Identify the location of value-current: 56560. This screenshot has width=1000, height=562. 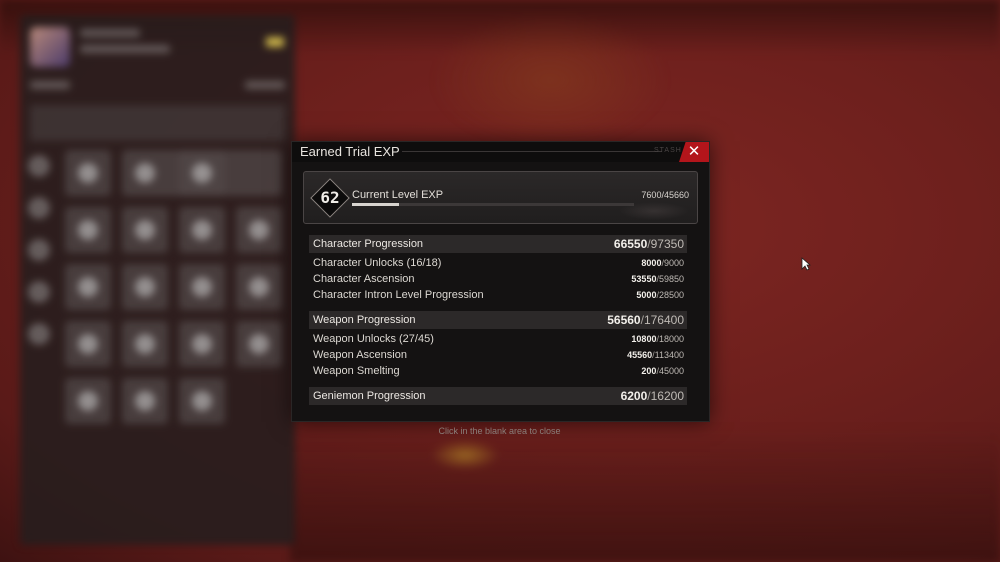
(624, 320).